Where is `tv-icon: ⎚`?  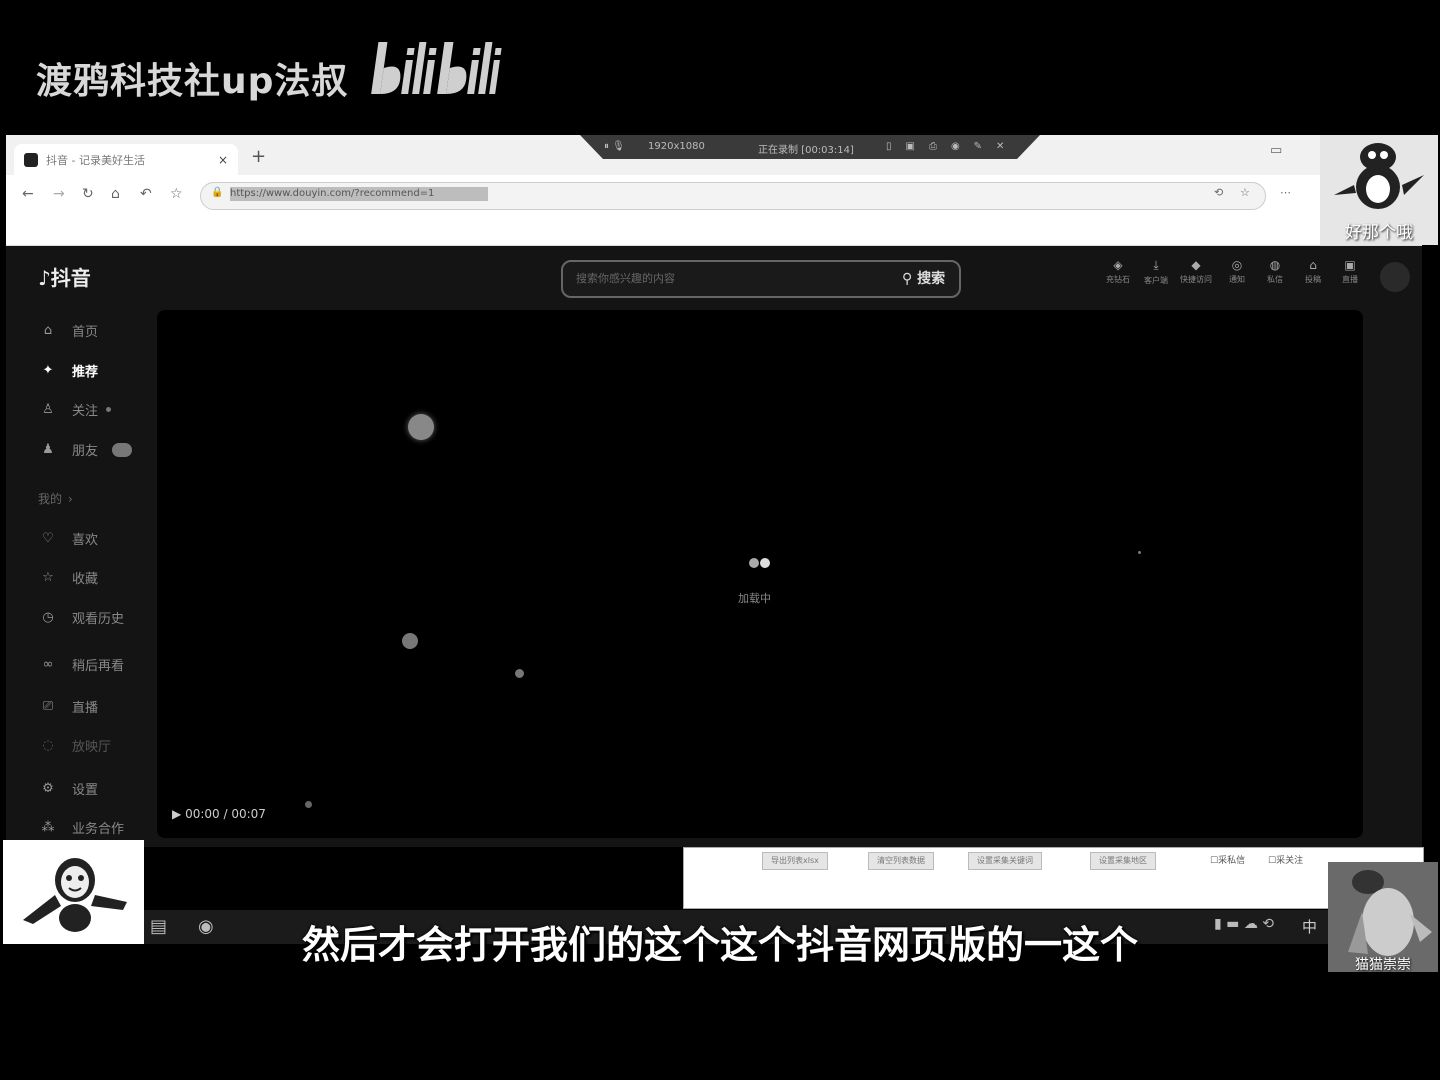 tv-icon: ⎚ is located at coordinates (48, 706).